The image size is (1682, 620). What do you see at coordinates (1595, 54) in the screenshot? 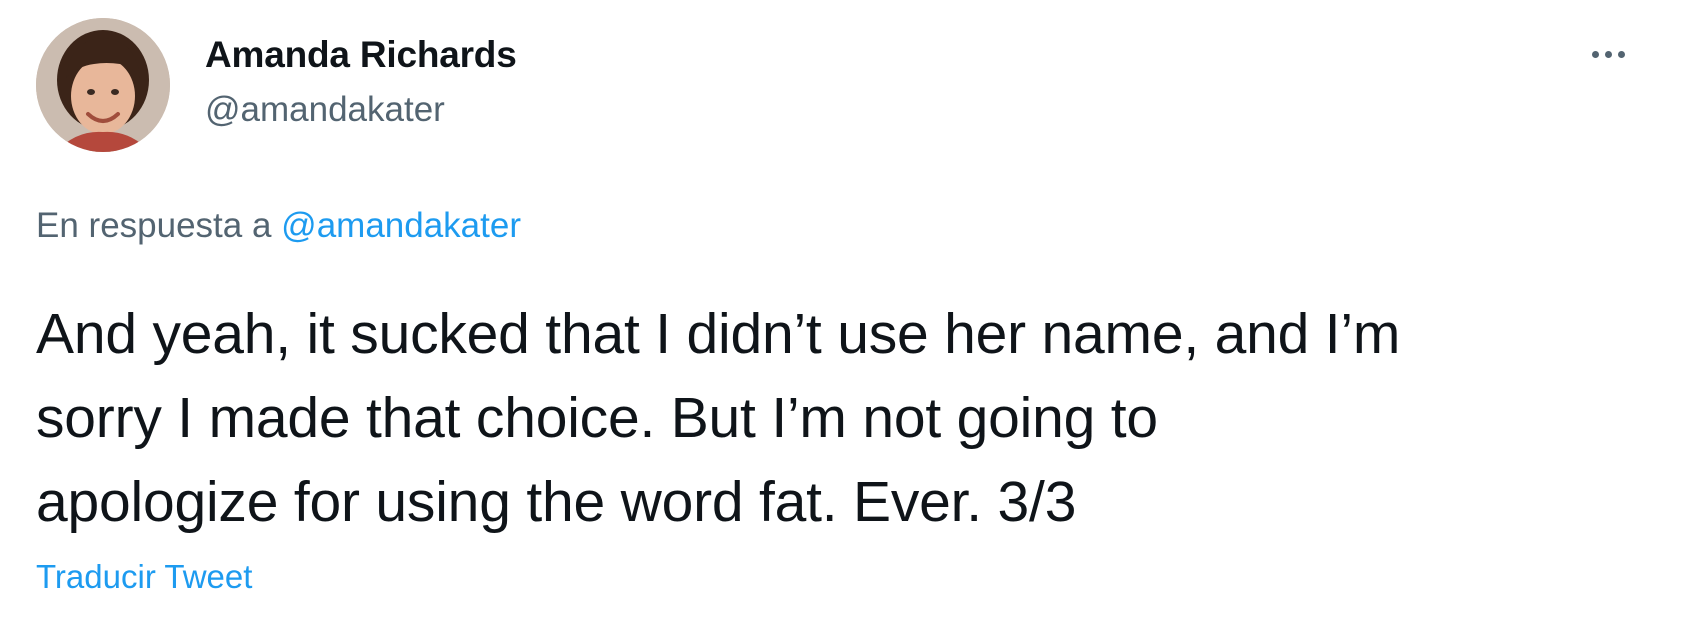
I see `more-options-icon` at bounding box center [1595, 54].